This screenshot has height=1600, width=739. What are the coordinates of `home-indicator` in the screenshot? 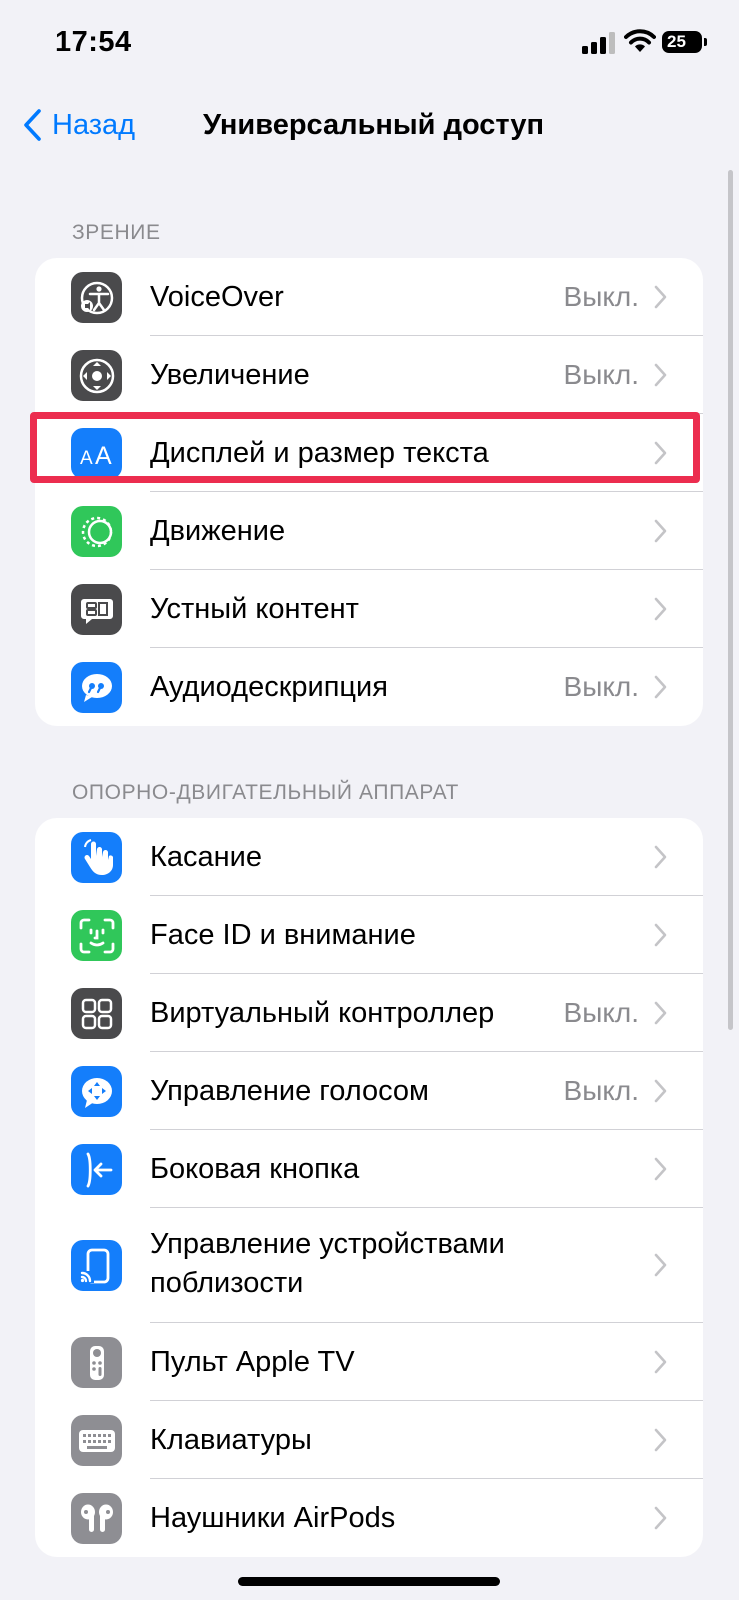 It's located at (369, 1581).